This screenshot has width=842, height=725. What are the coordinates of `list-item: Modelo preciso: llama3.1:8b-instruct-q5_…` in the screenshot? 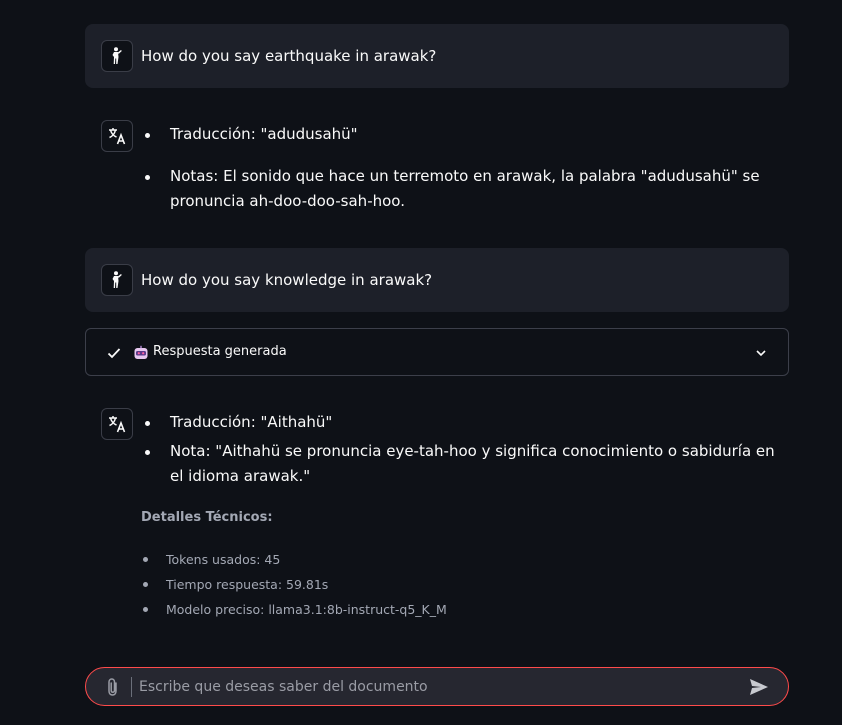 It's located at (295, 609).